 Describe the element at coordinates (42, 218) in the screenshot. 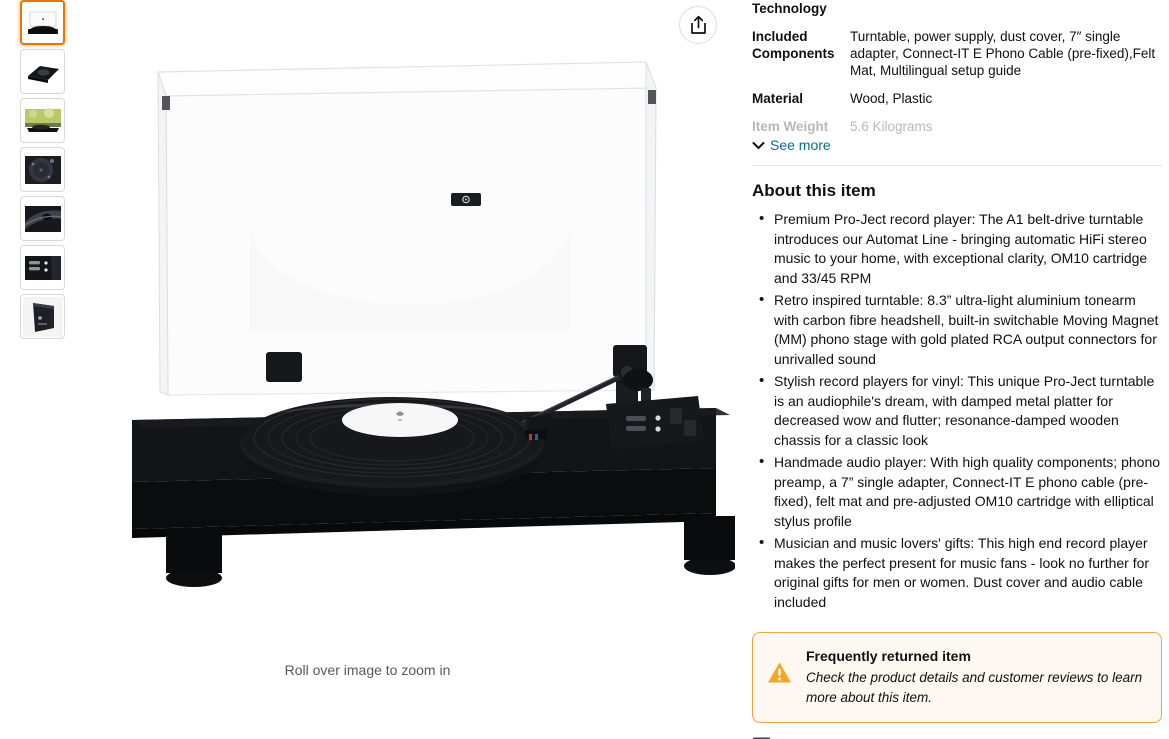

I see `thumbnail-tonearm-detail` at that location.